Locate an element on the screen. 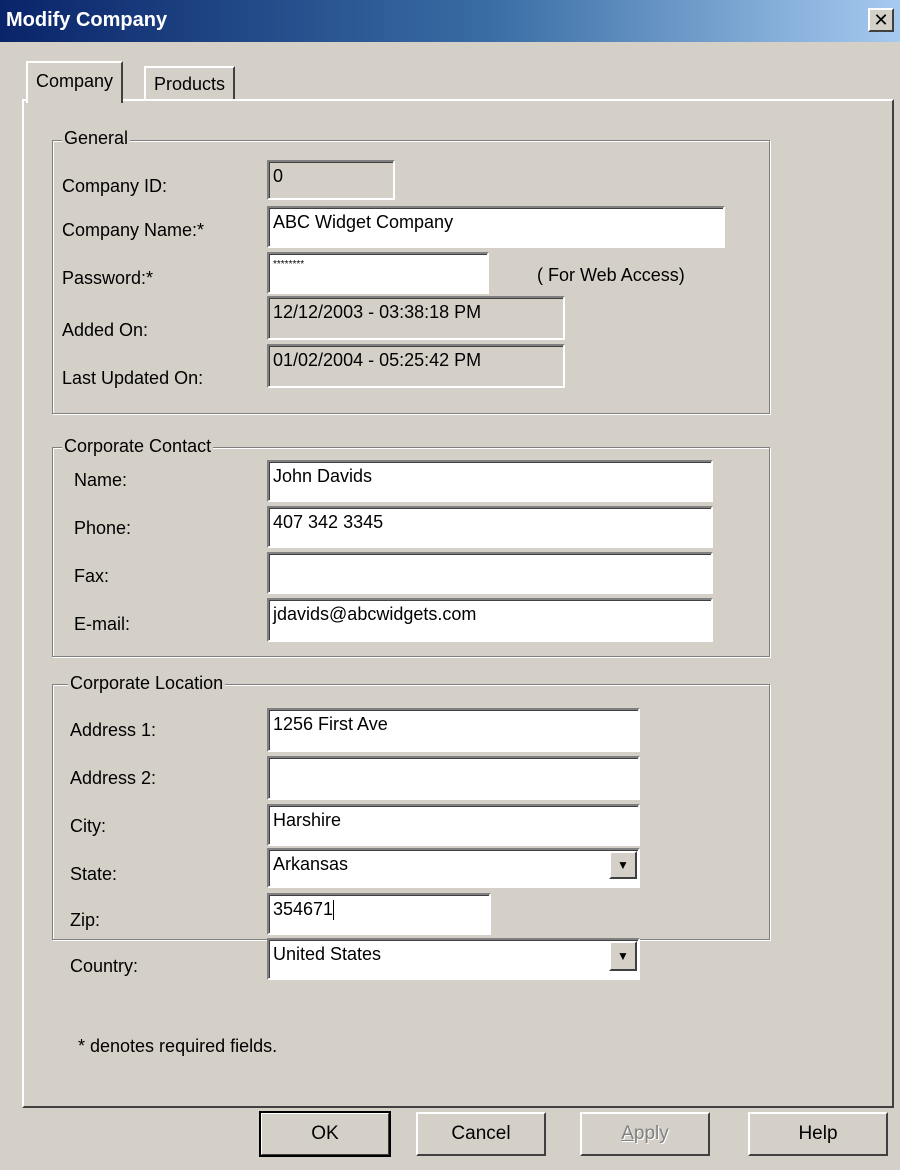  city-field: Harshire is located at coordinates (453, 825).